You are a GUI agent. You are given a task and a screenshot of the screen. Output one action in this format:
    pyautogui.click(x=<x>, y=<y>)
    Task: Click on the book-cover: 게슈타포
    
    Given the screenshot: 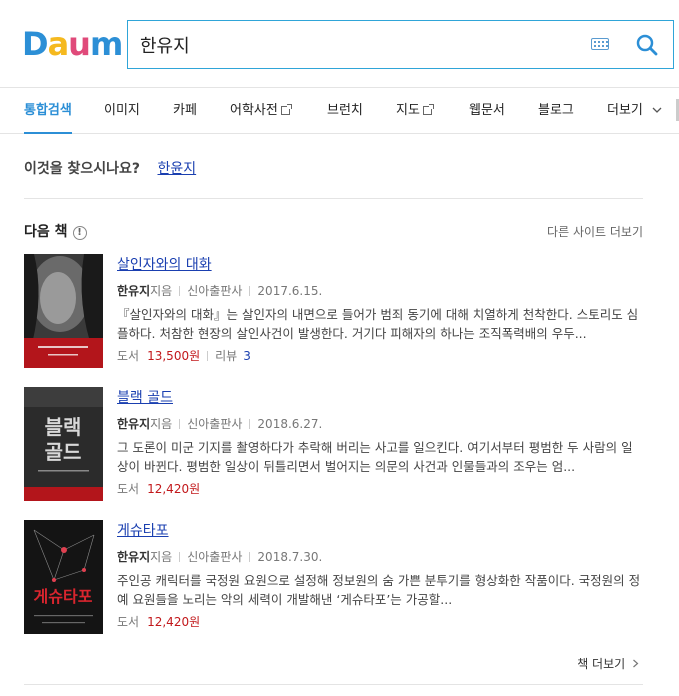 What is the action you would take?
    pyautogui.click(x=63, y=577)
    